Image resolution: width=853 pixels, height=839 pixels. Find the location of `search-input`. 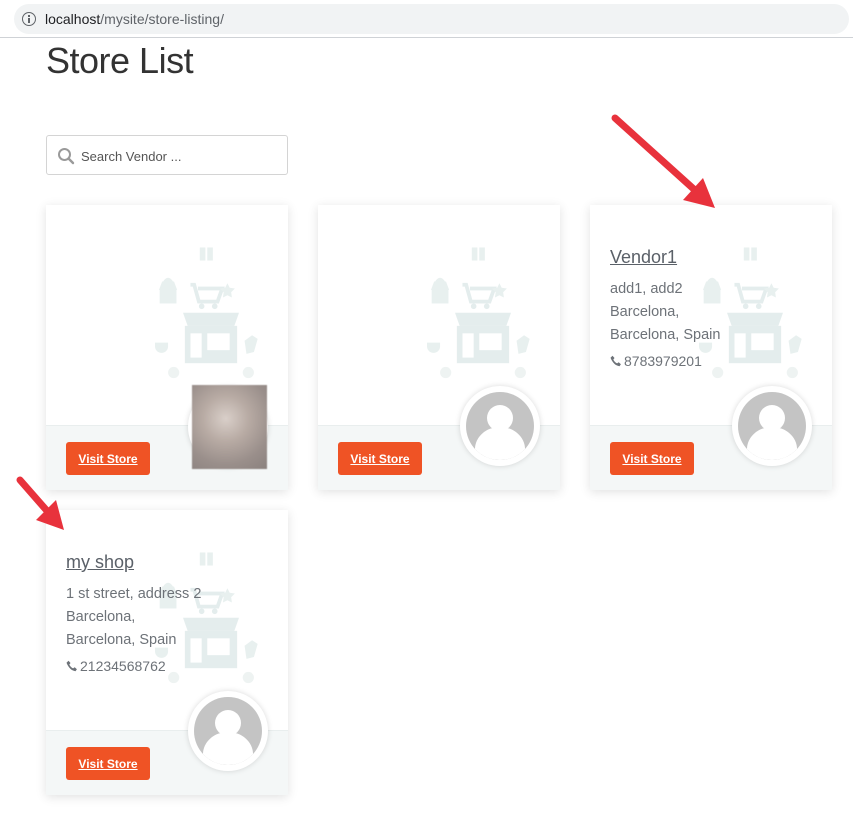

search-input is located at coordinates (181, 156).